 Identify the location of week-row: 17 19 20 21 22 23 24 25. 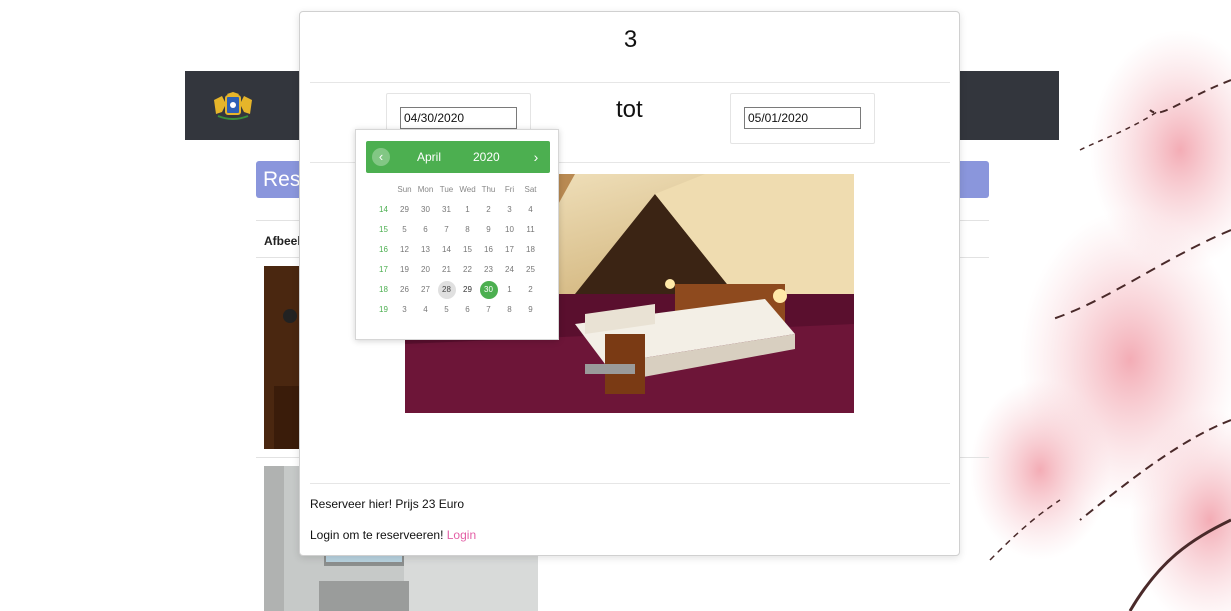
(457, 270).